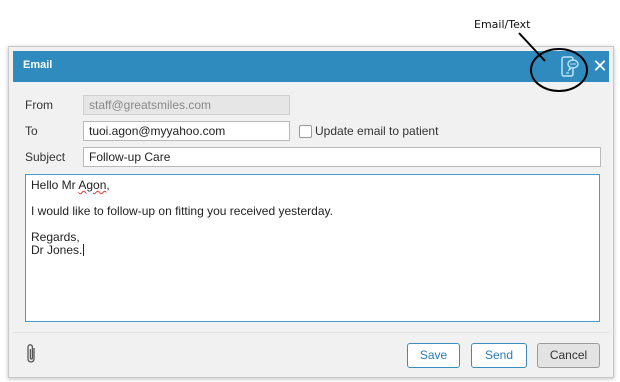 The image size is (620, 382). What do you see at coordinates (45, 157) in the screenshot?
I see `subject-label: Subject` at bounding box center [45, 157].